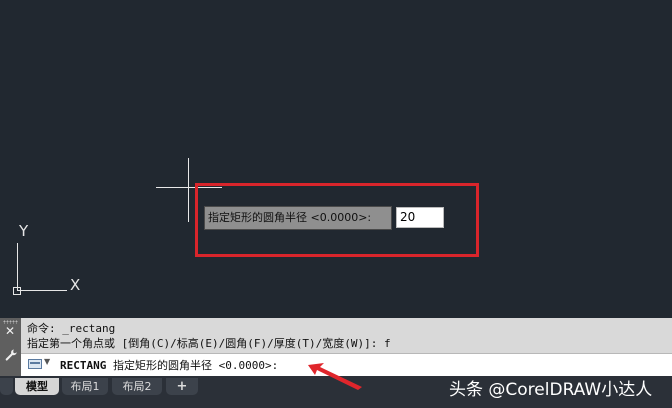 The width and height of the screenshot is (672, 408). I want to click on tab-scroll-stub, so click(6, 386).